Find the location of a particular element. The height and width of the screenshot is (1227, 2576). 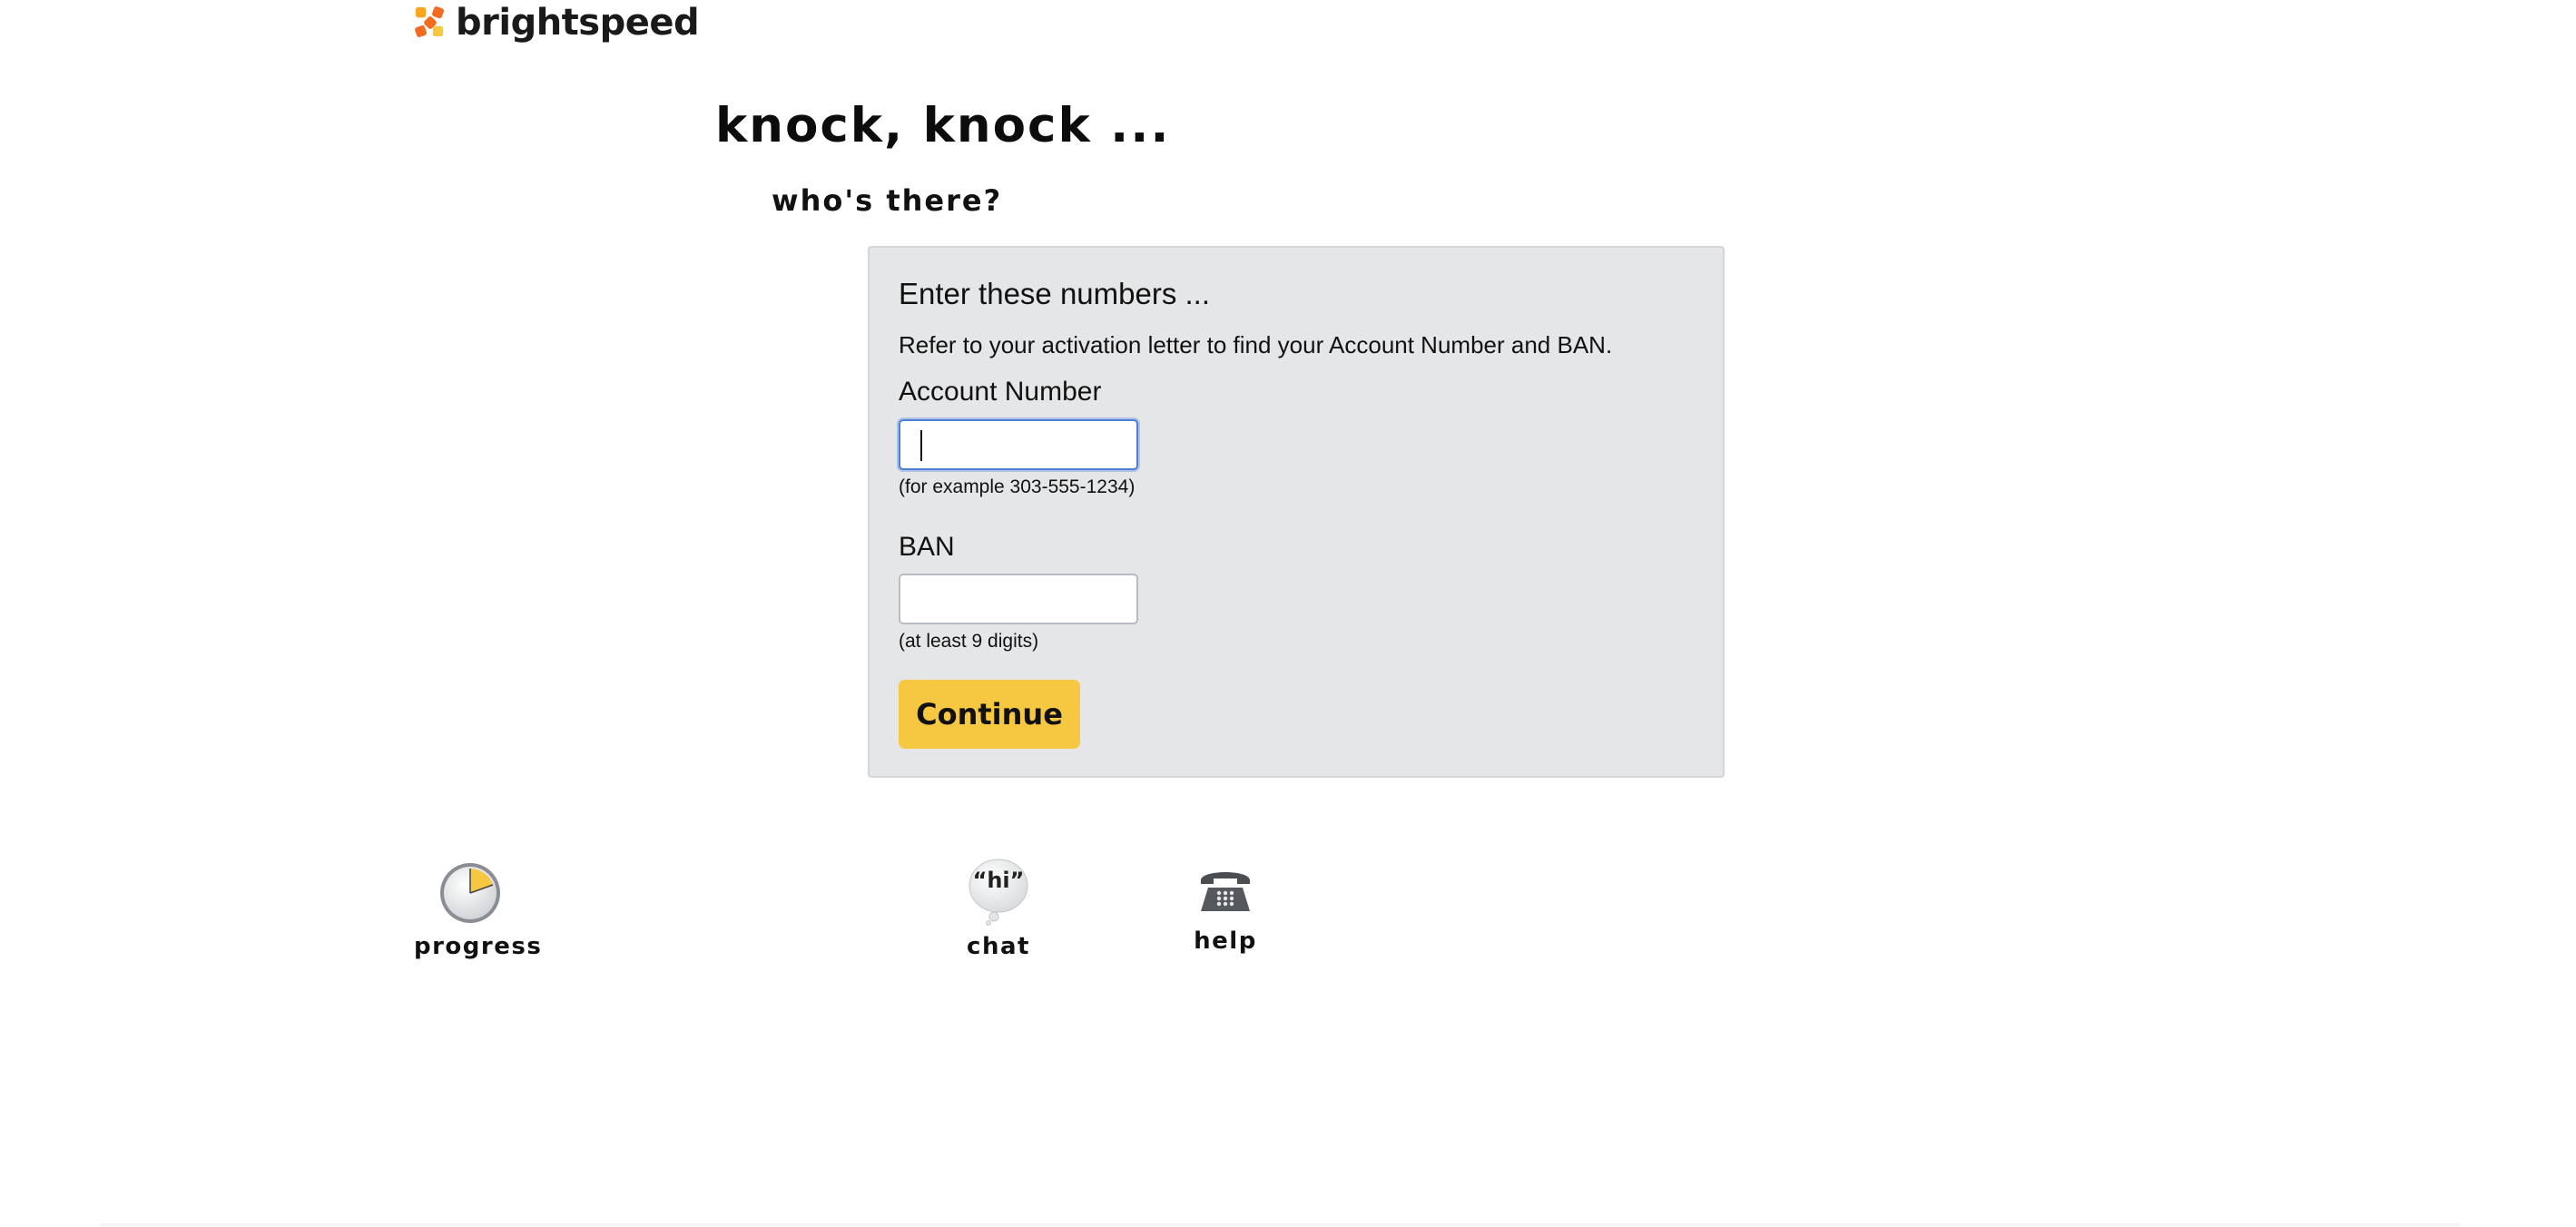

text-caret is located at coordinates (921, 445).